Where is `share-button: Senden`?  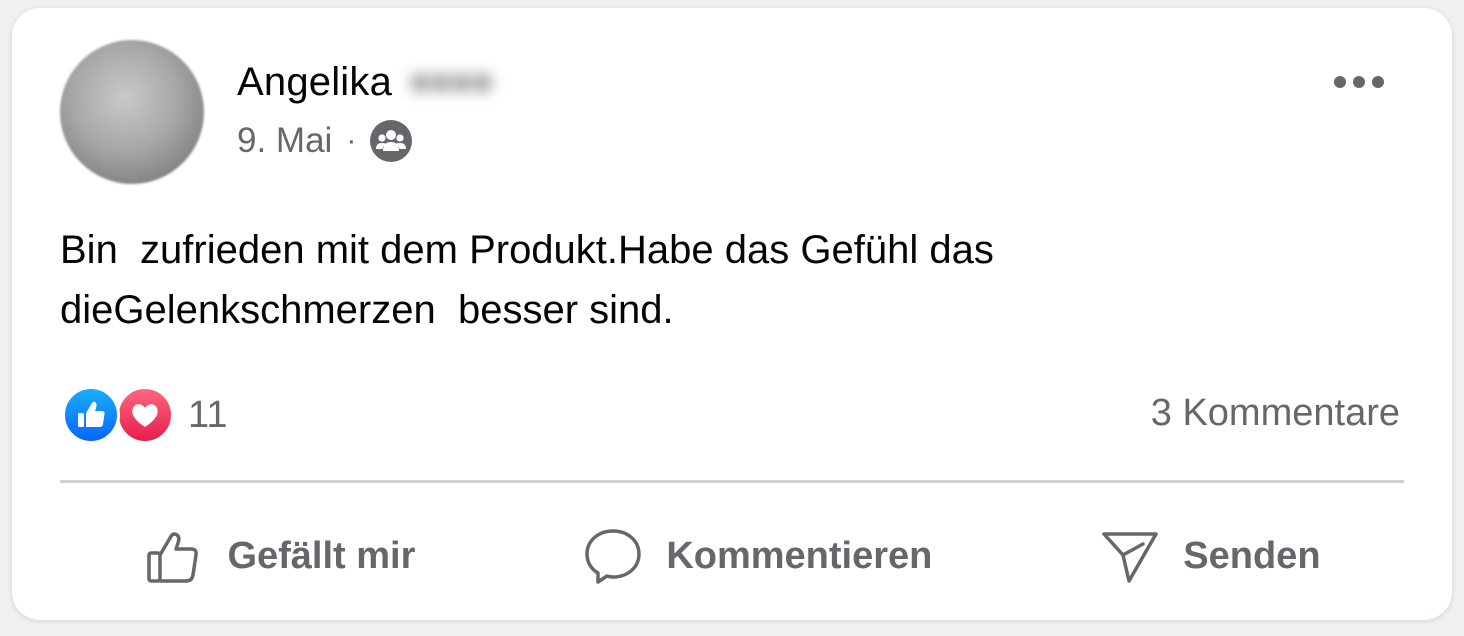 share-button: Senden is located at coordinates (1210, 556).